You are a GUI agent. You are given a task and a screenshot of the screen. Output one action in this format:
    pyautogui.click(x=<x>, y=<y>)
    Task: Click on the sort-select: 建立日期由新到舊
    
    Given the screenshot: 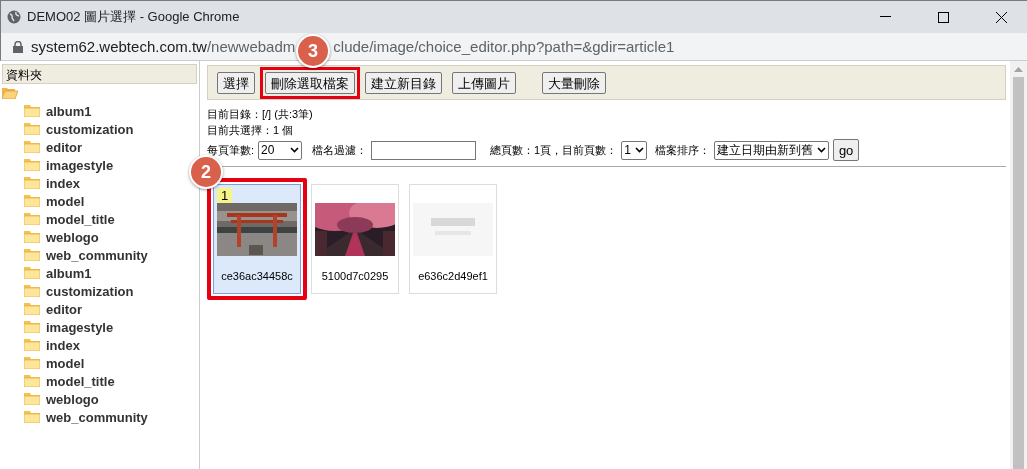 What is the action you would take?
    pyautogui.click(x=771, y=150)
    